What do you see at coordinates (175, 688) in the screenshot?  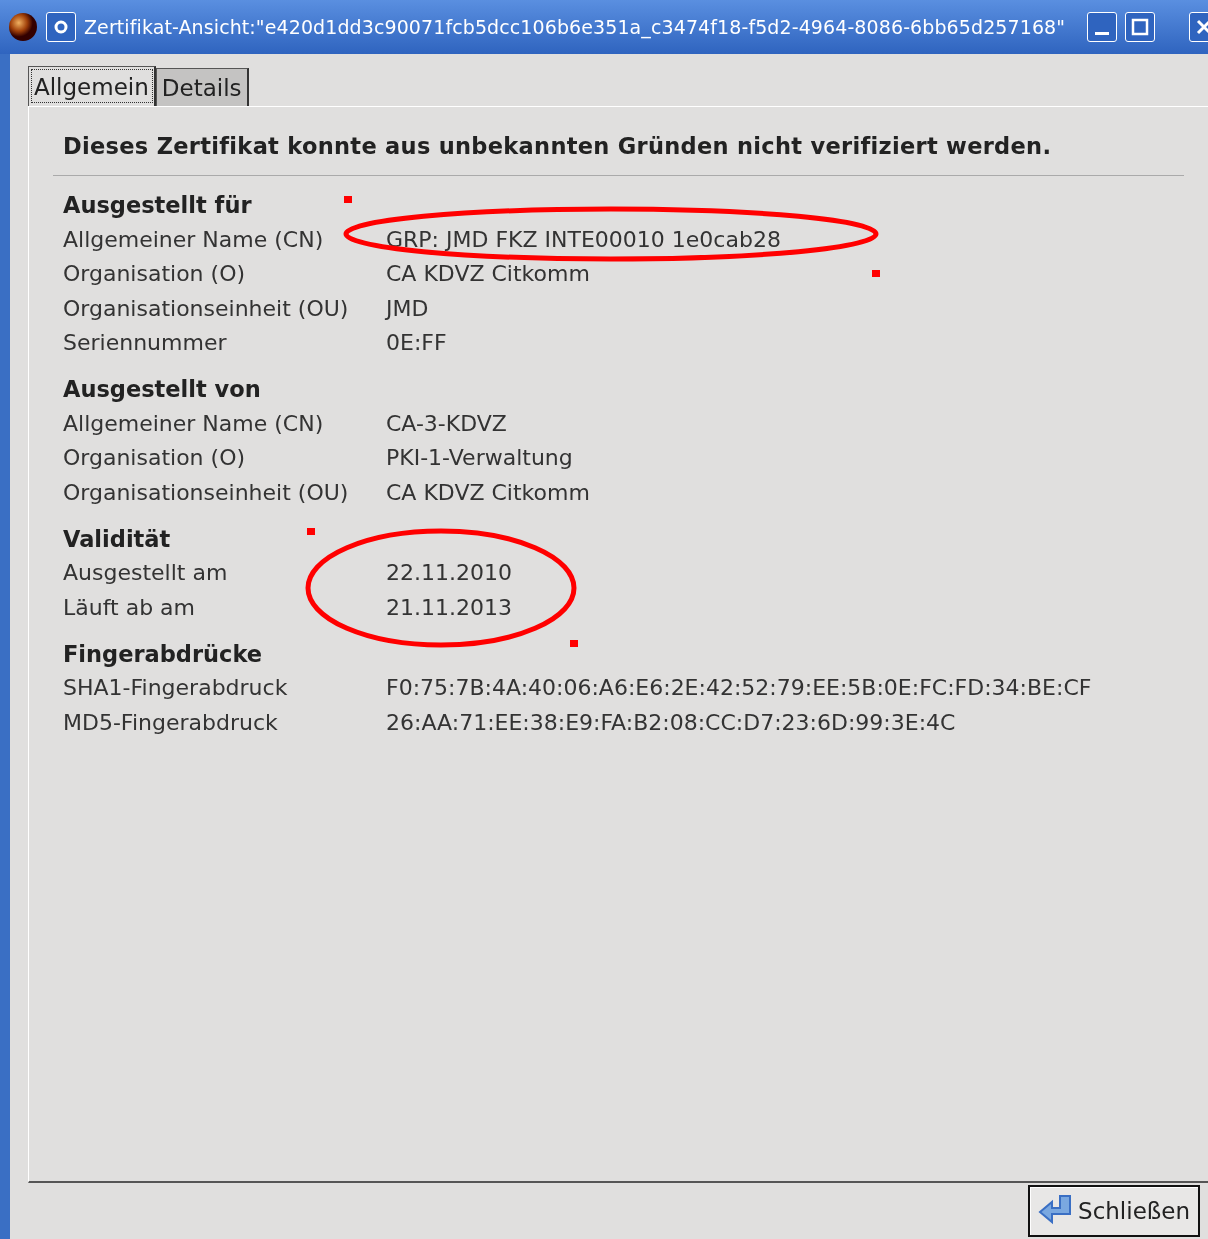 I see `field-label: SHA1-Fingerabdruck` at bounding box center [175, 688].